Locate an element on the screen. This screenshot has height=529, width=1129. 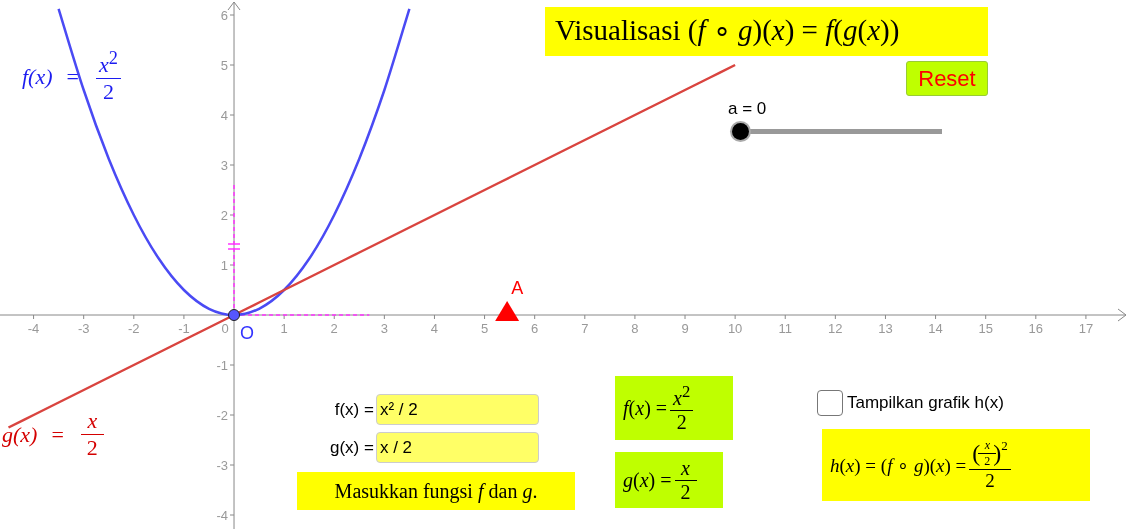
field-label: f(x) = is located at coordinates (354, 409).